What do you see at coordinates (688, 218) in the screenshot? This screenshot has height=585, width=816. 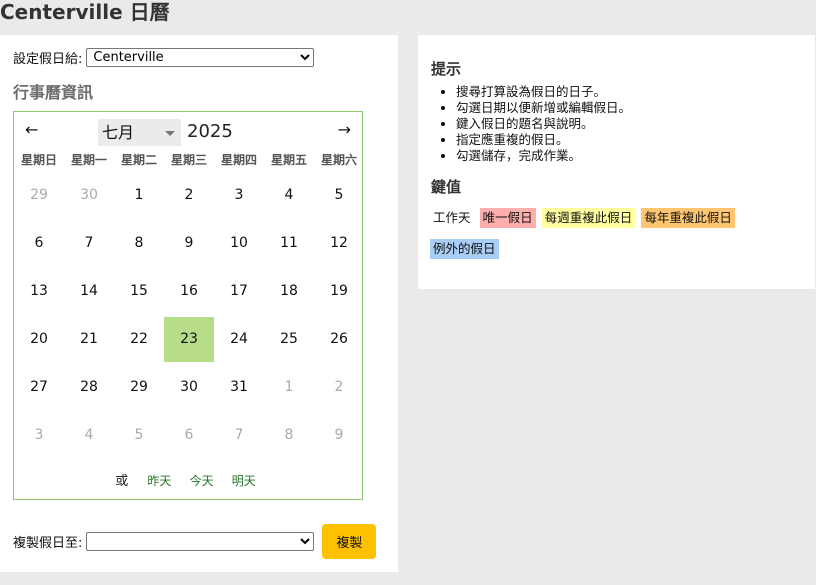 I see `key-yearly-holiday: 每年重複此假日` at bounding box center [688, 218].